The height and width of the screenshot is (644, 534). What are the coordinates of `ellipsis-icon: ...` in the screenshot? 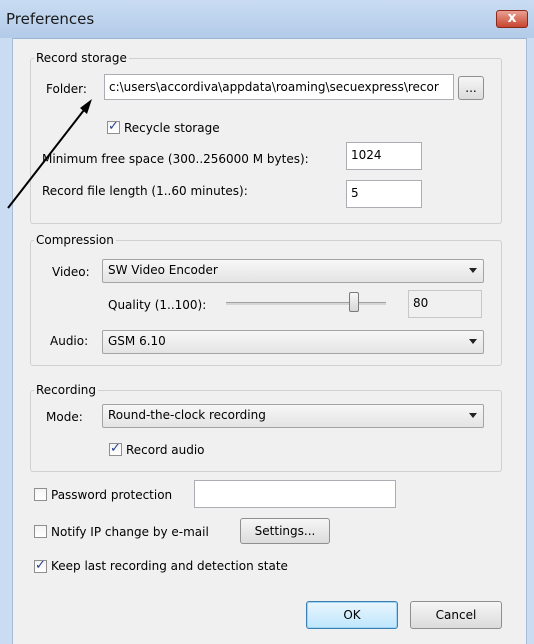 It's located at (471, 88).